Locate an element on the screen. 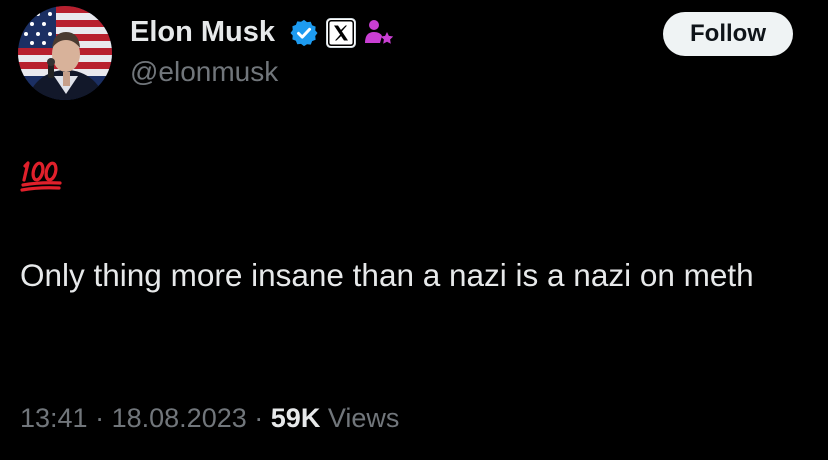 The height and width of the screenshot is (460, 828). avatar is located at coordinates (65, 53).